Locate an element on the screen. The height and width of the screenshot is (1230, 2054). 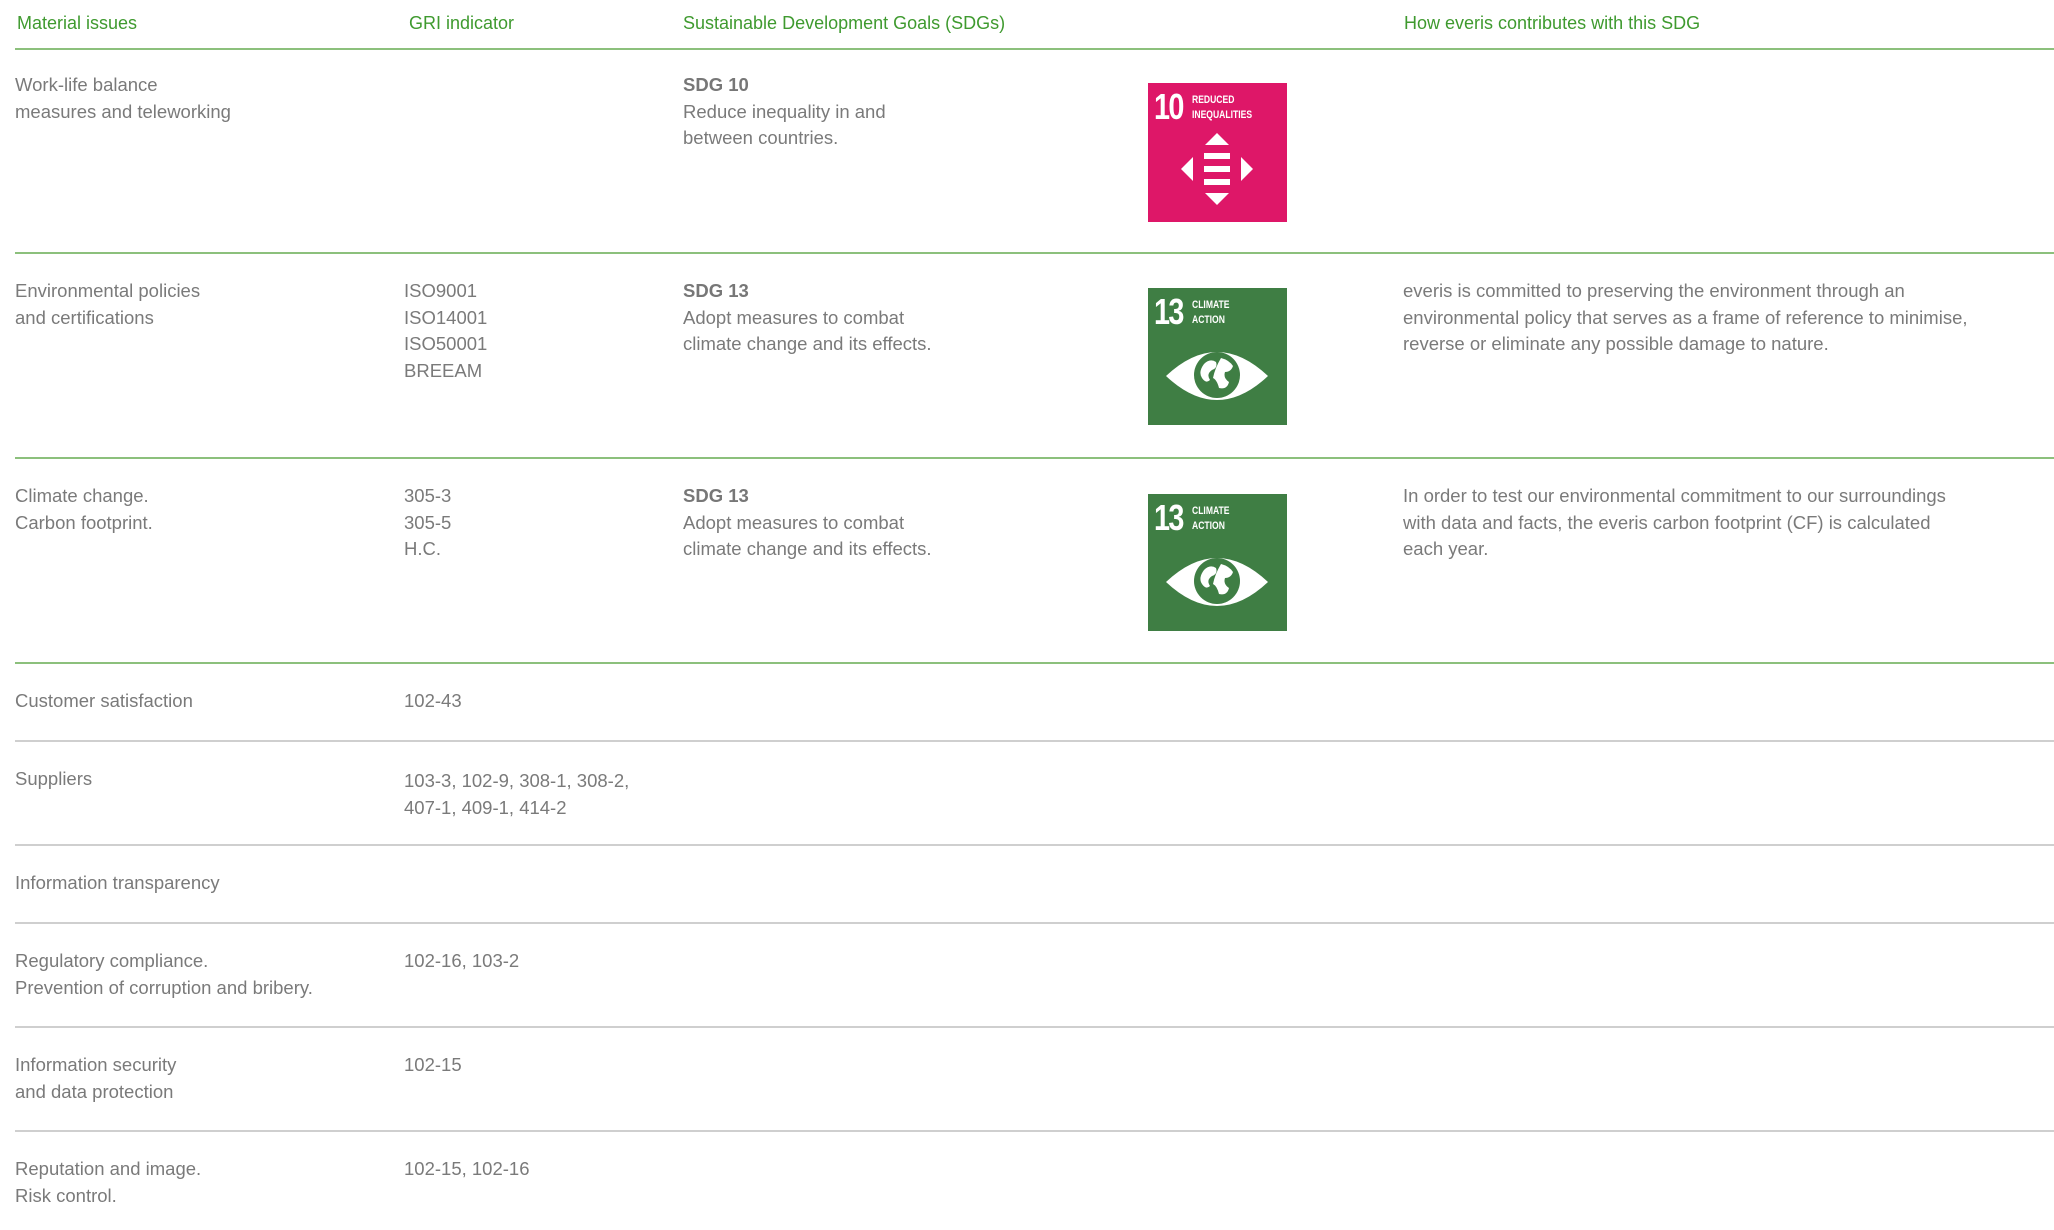
gri-indicator-line: 102-43 is located at coordinates (433, 700).